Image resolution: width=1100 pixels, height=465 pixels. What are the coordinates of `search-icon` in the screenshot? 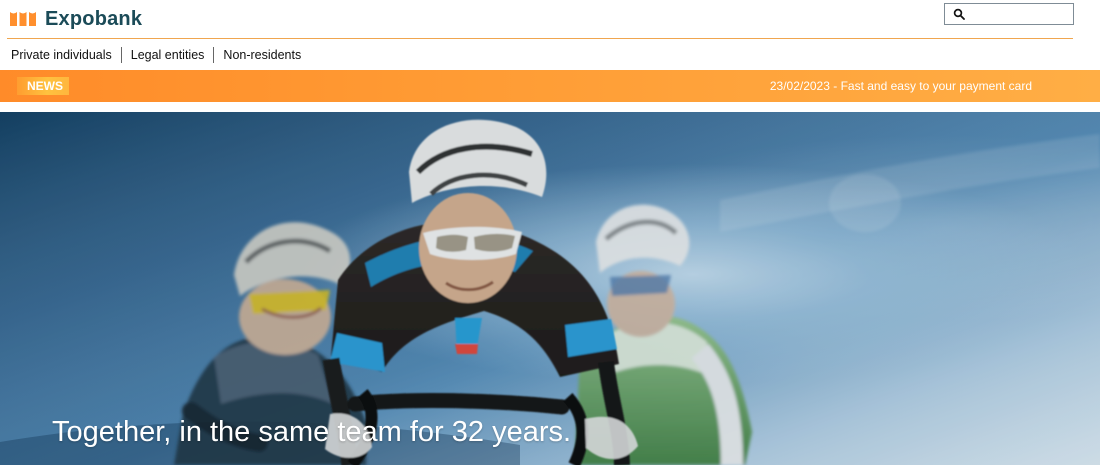 It's located at (959, 14).